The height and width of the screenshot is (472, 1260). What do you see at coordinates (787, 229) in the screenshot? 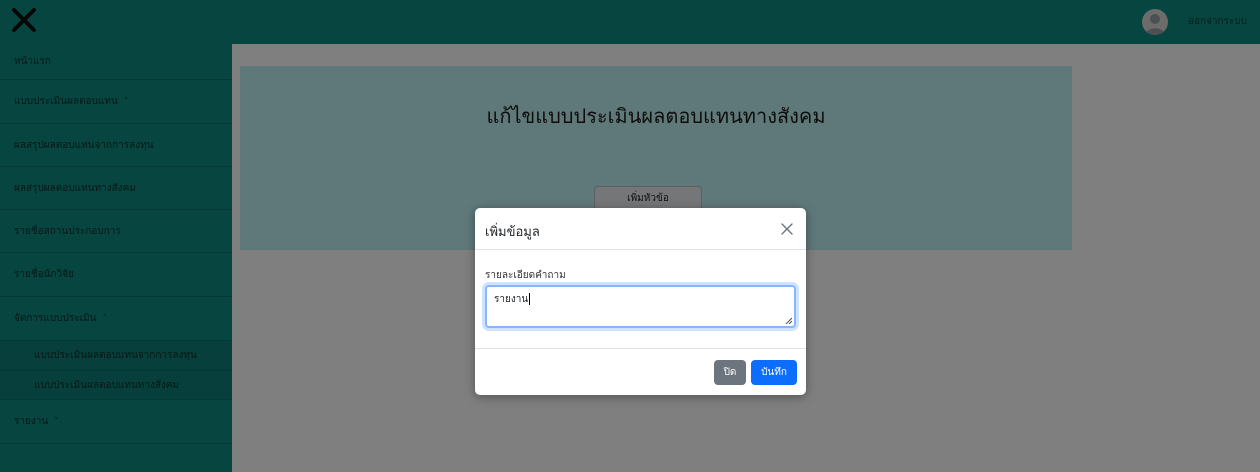
I see `close-icon` at bounding box center [787, 229].